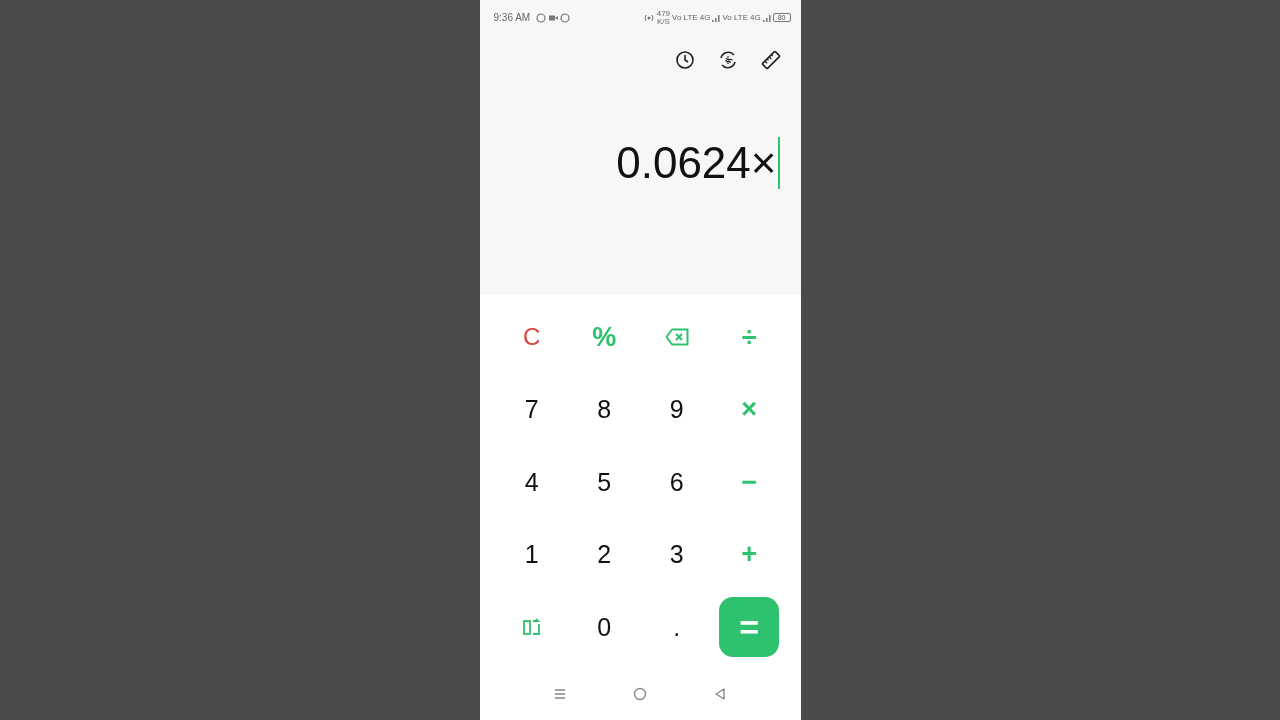 This screenshot has width=1280, height=720. I want to click on digit-key: 6, so click(676, 482).